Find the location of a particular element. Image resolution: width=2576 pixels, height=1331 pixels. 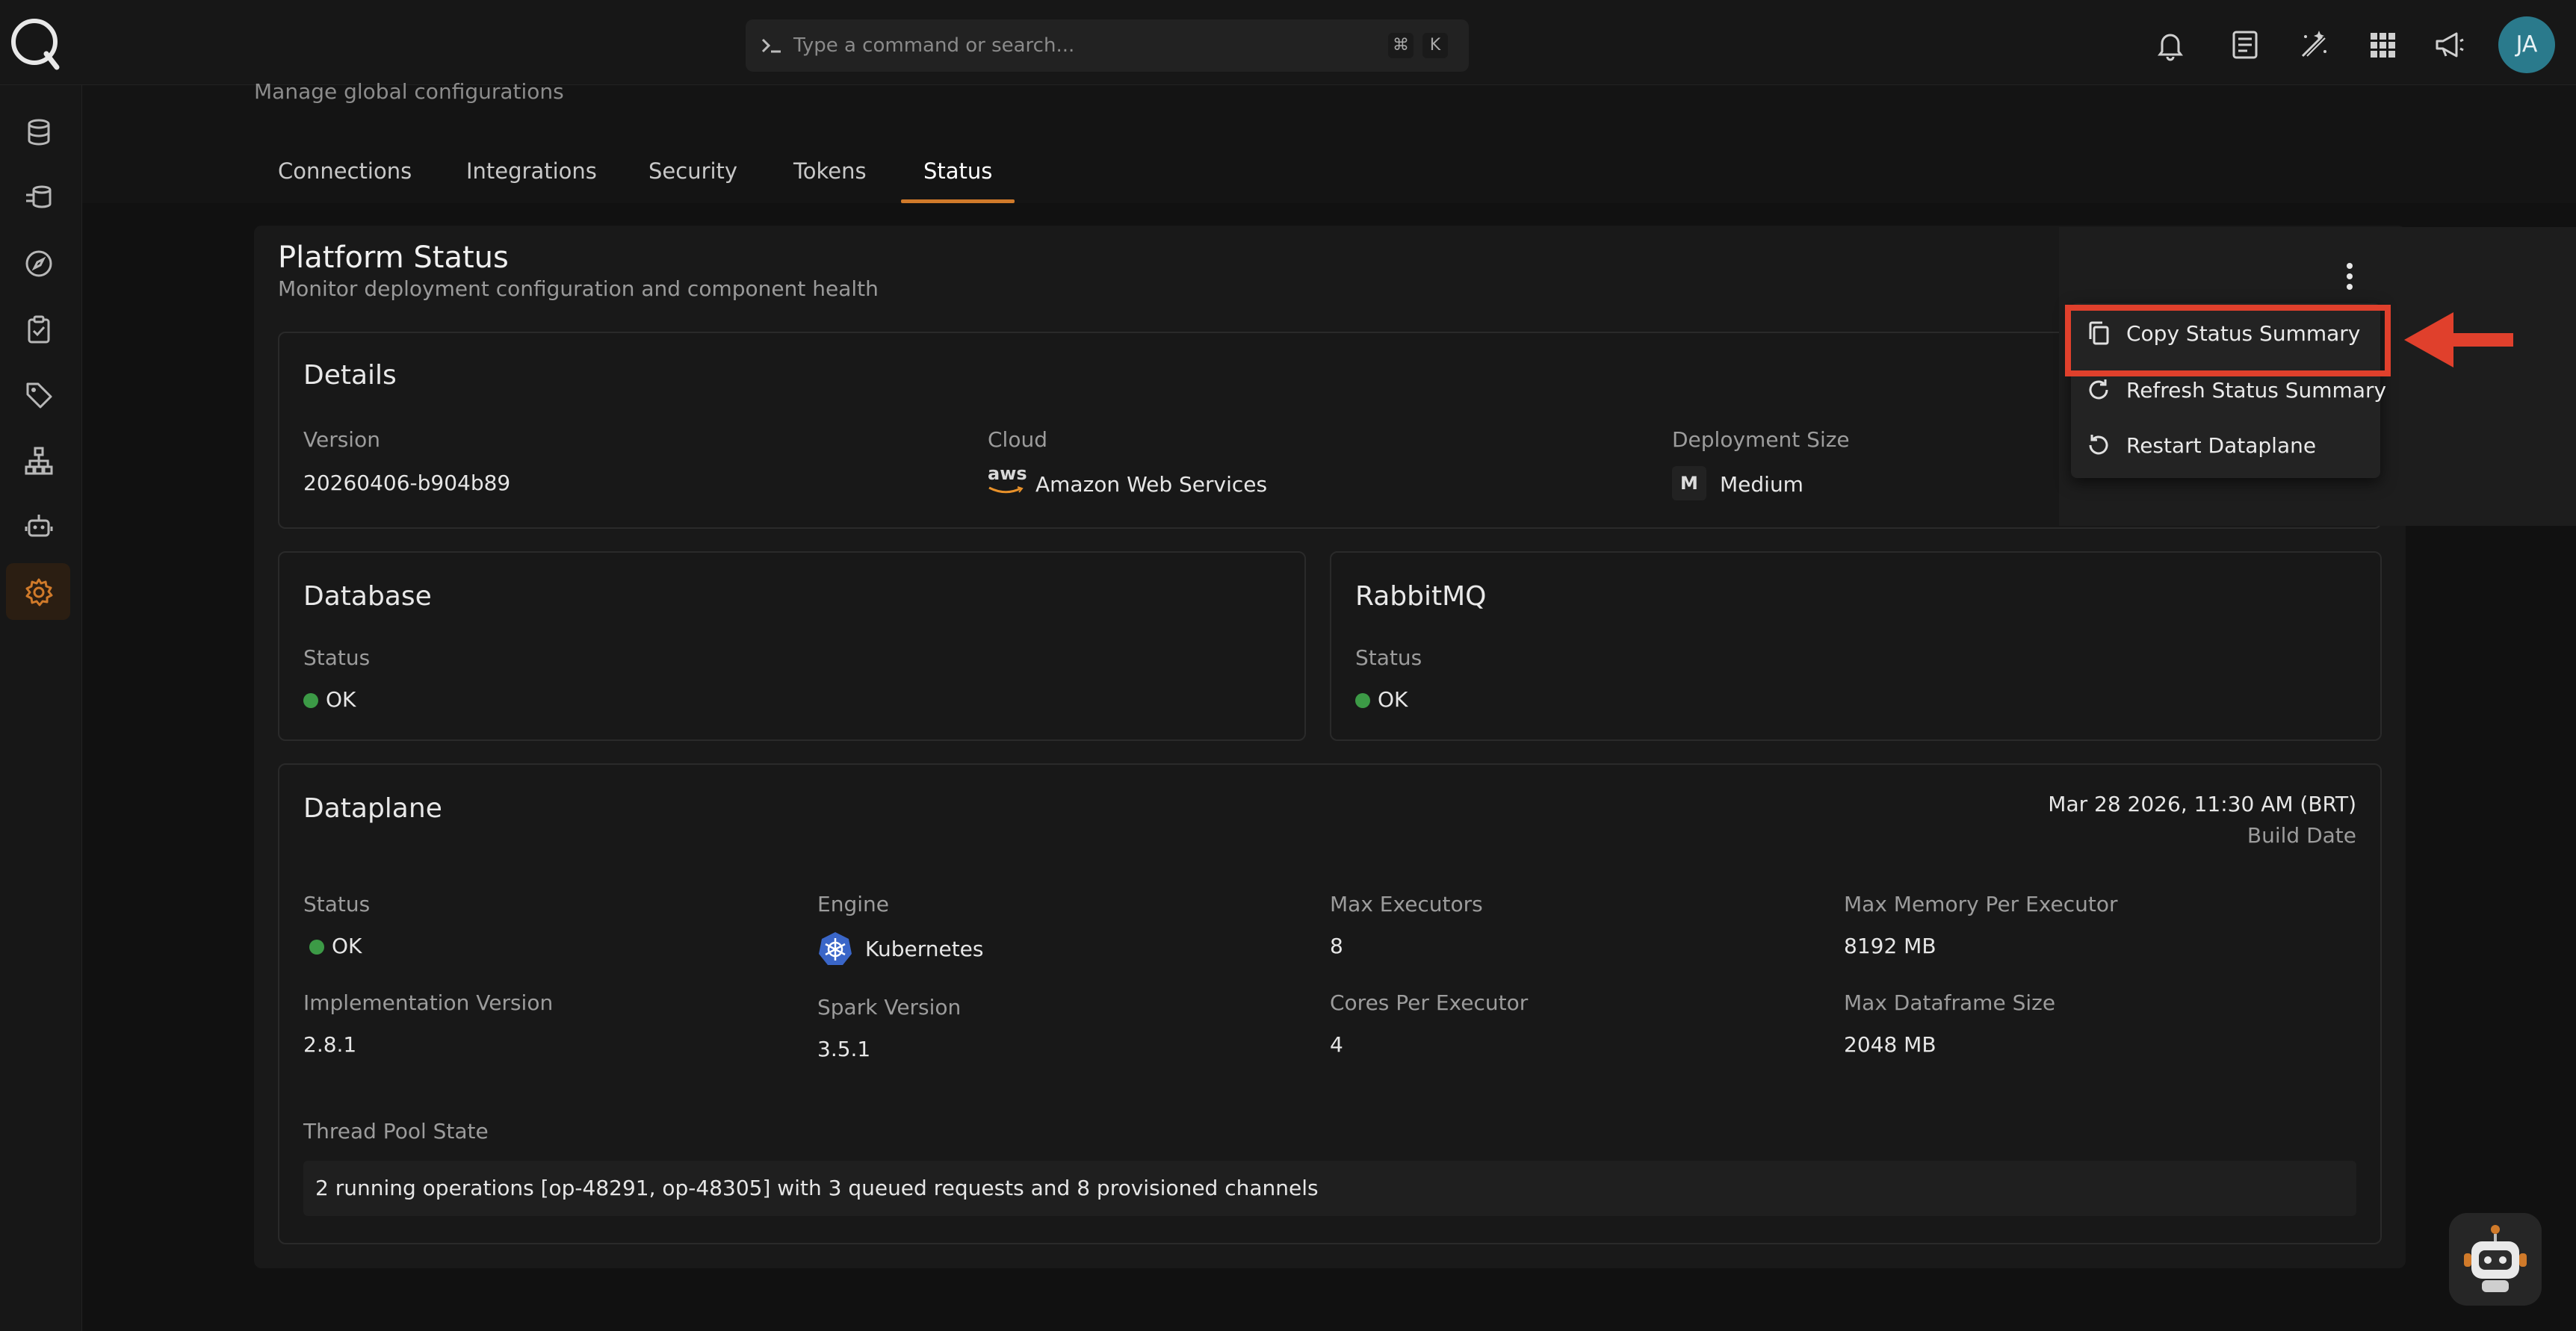

sidebar-item-quality is located at coordinates (38, 328).